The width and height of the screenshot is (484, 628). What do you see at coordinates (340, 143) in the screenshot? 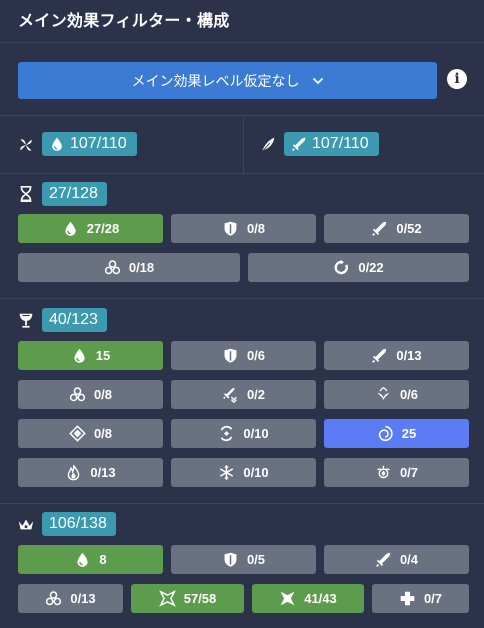
I see `plume-count: 107/110` at bounding box center [340, 143].